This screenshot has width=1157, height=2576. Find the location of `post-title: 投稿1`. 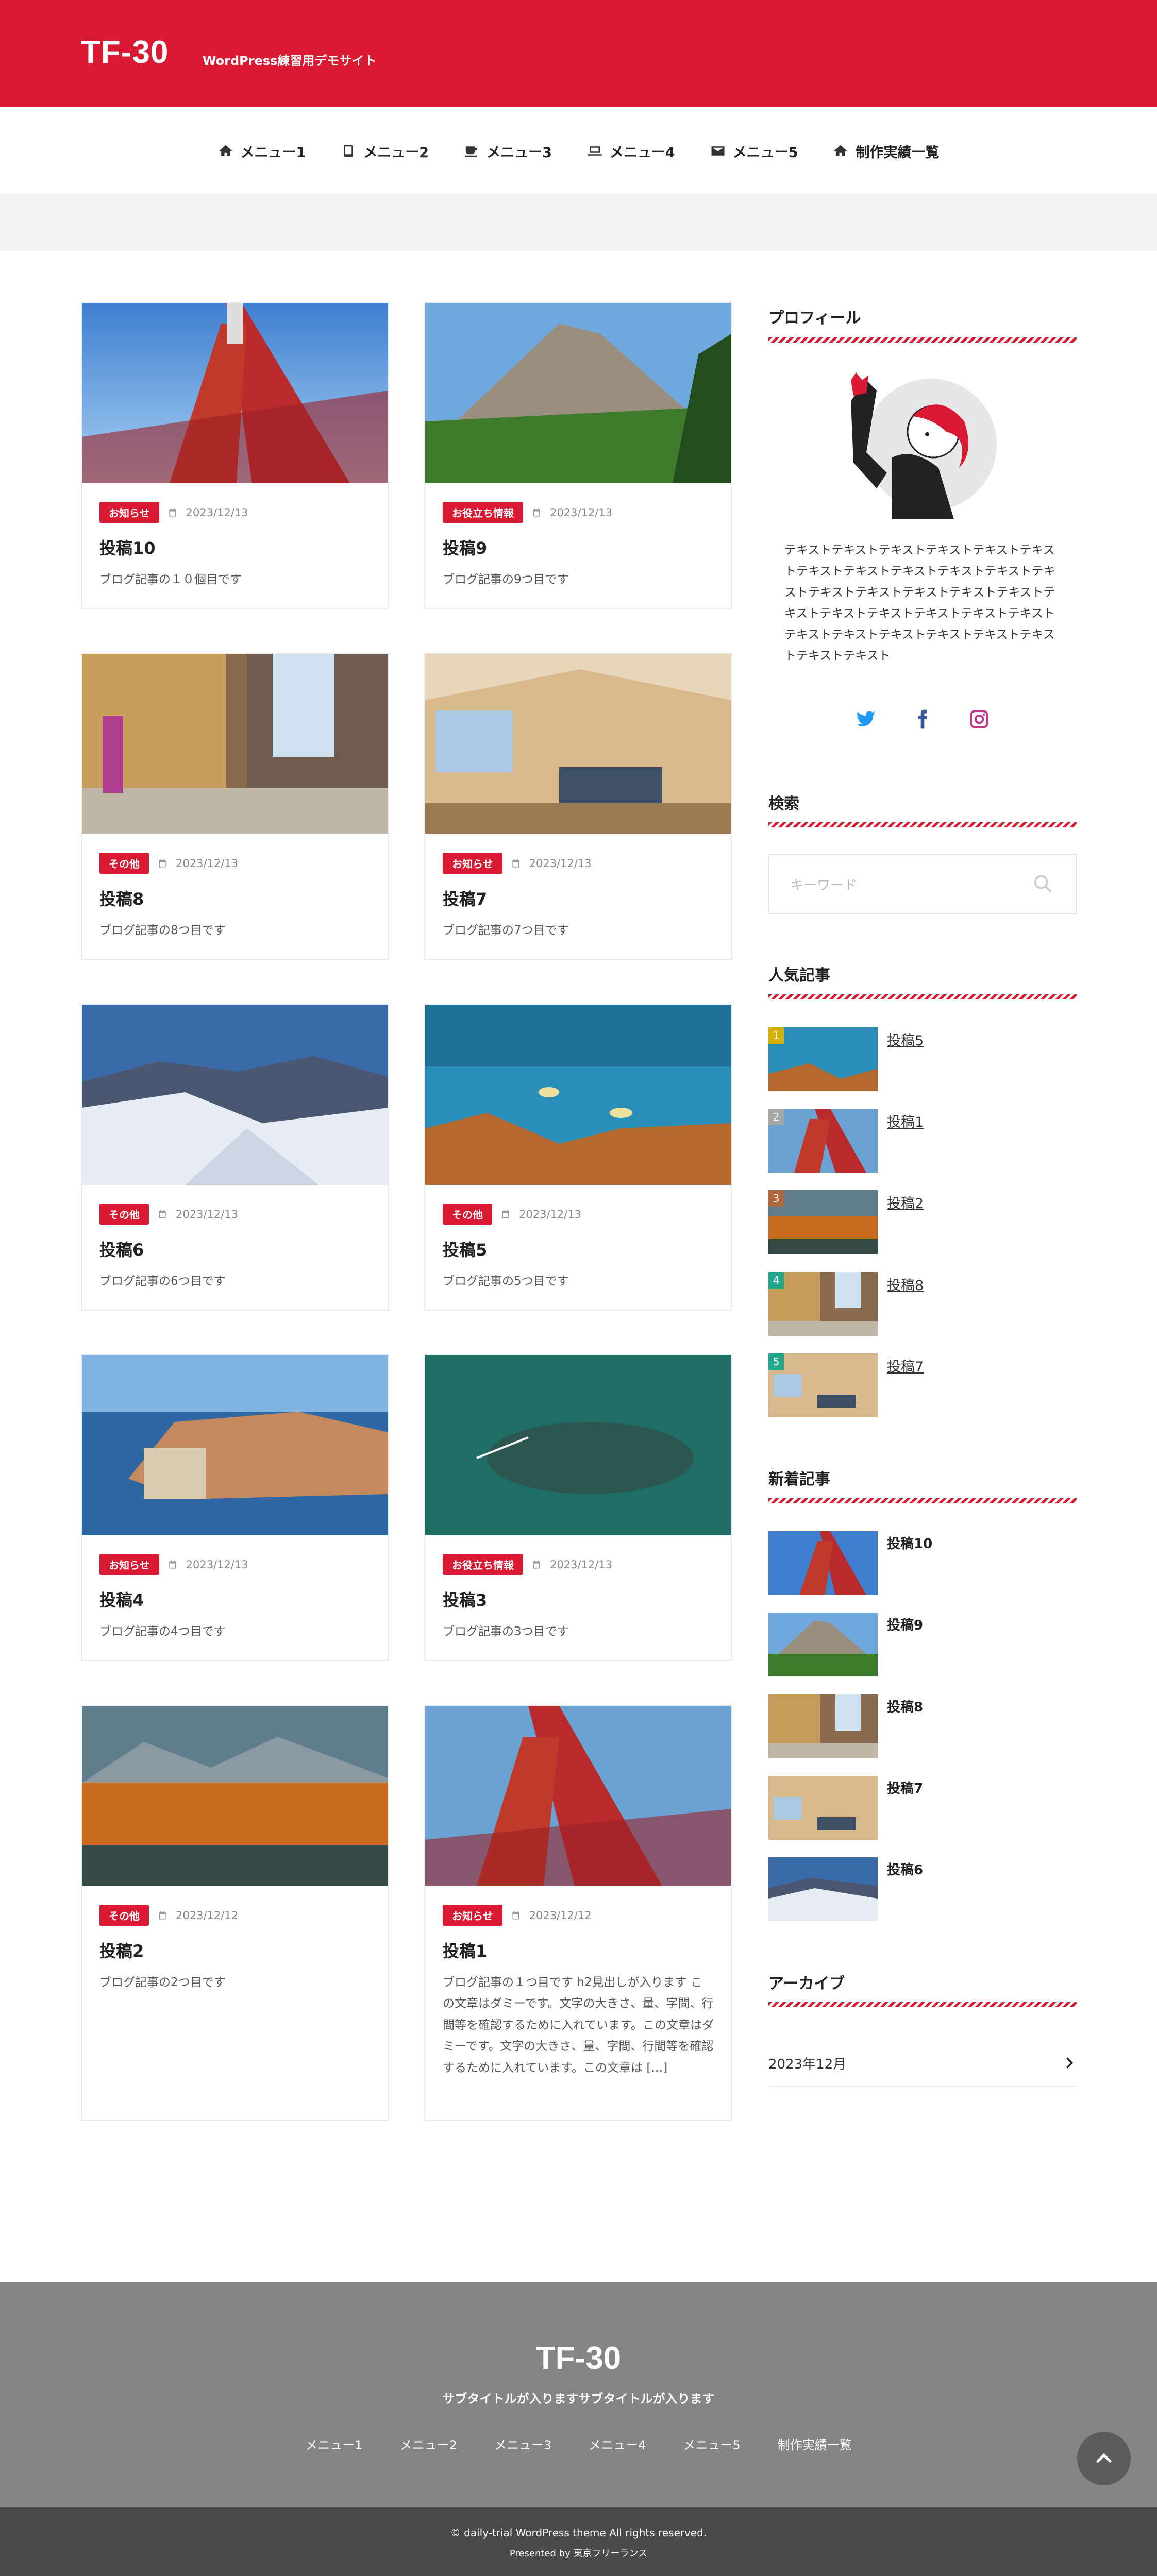

post-title: 投稿1 is located at coordinates (587, 1950).